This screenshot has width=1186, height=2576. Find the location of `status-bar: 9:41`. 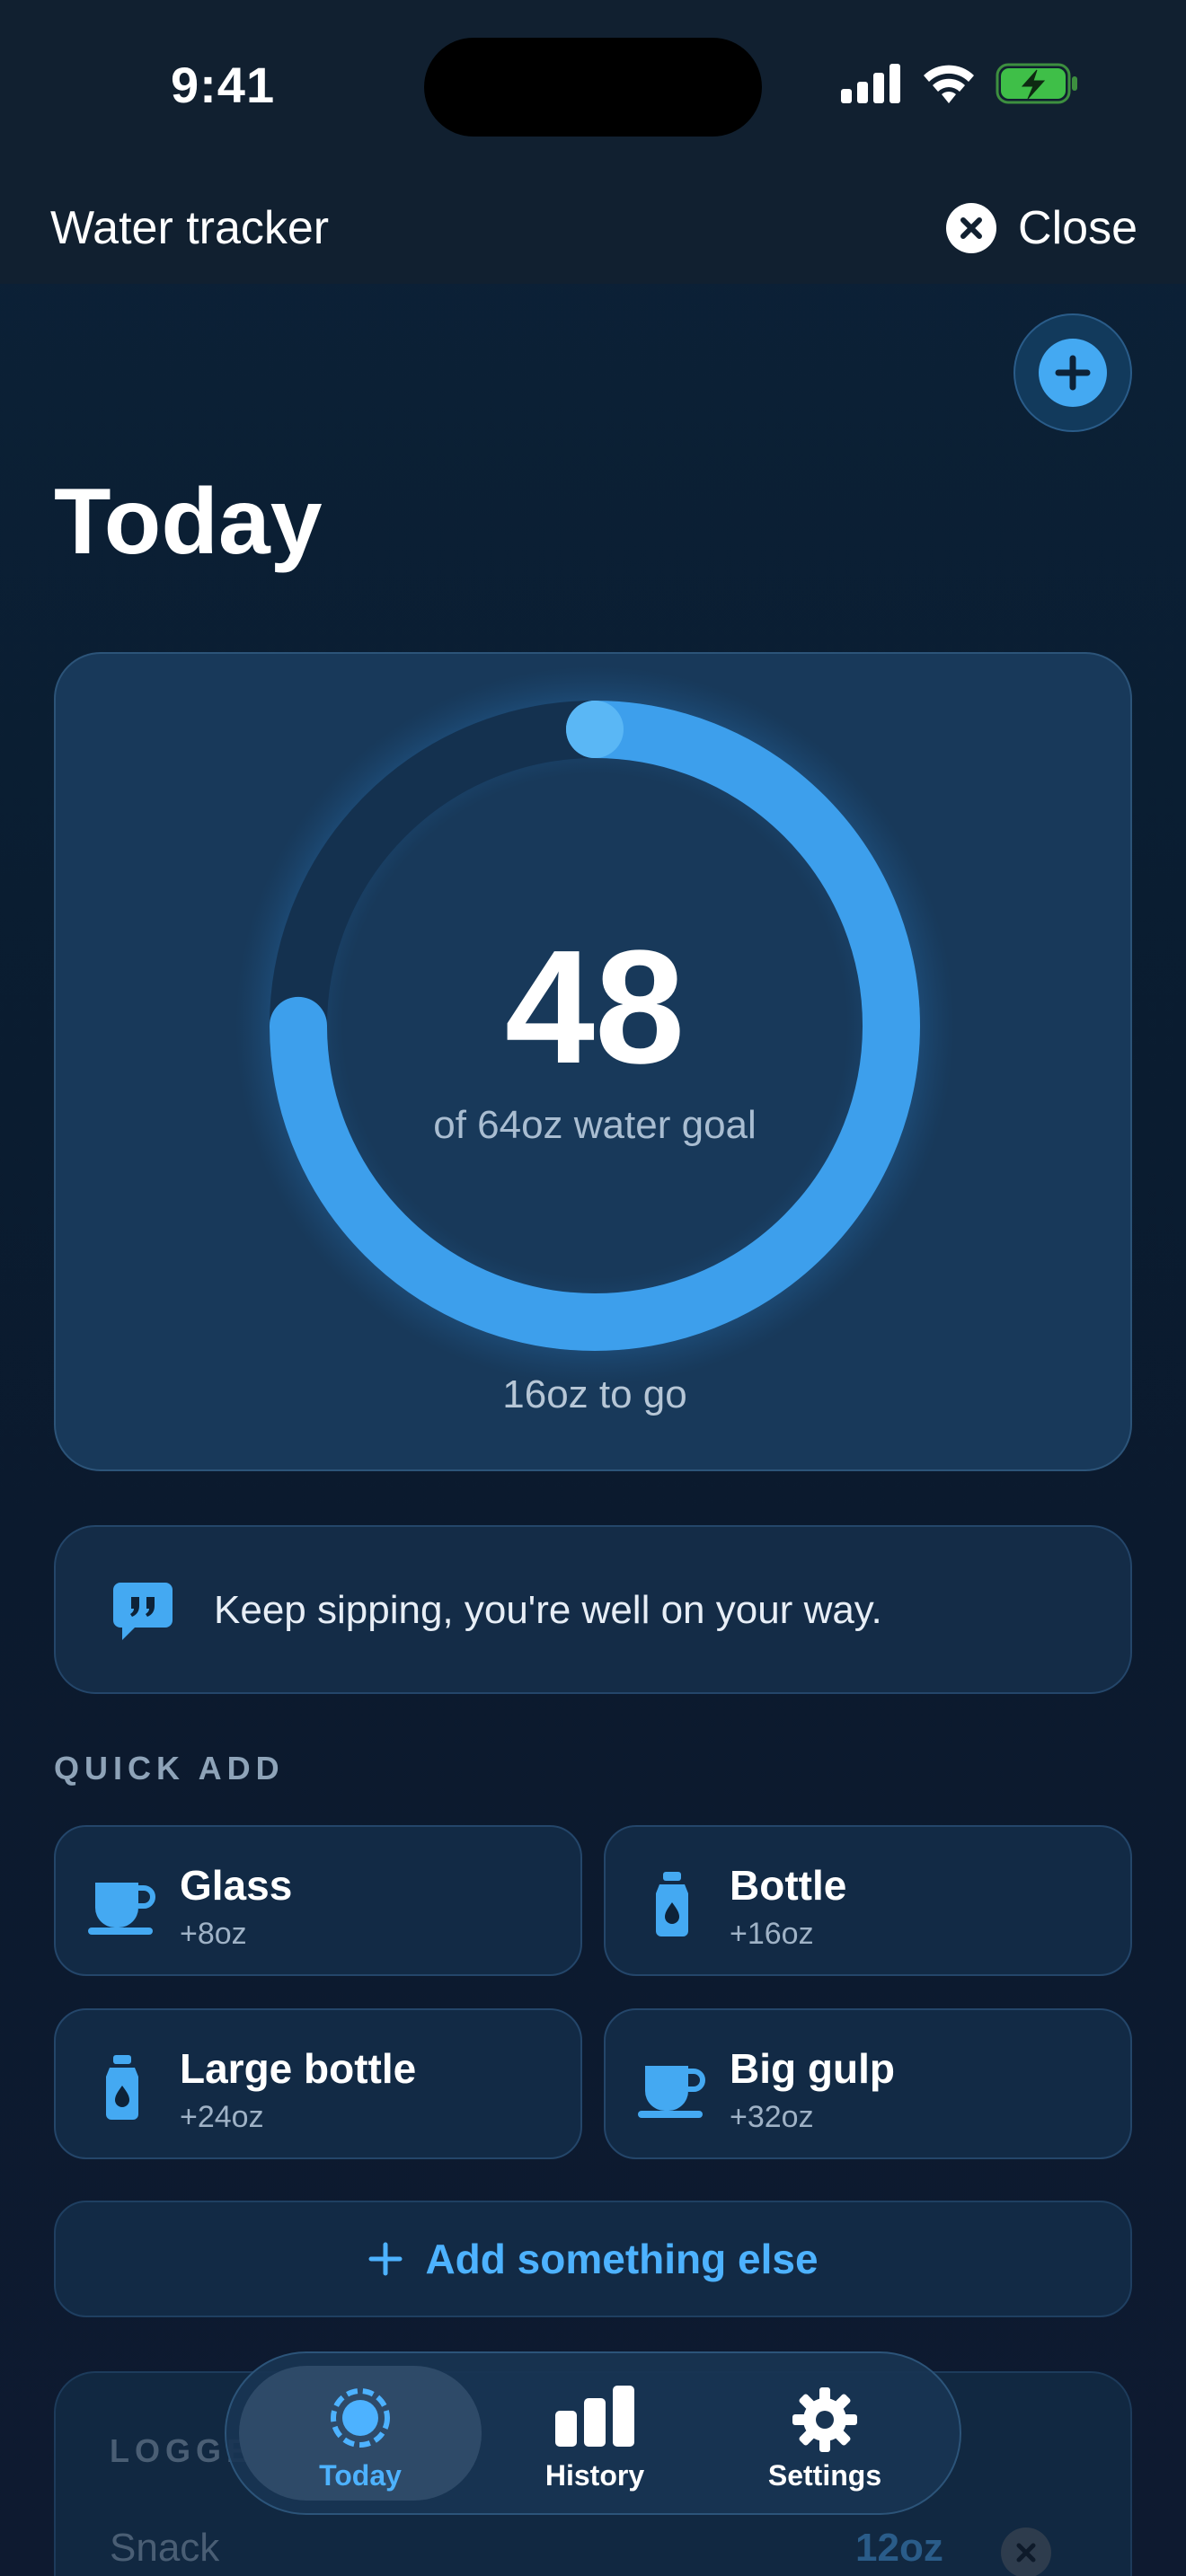

status-bar: 9:41 is located at coordinates (593, 85).